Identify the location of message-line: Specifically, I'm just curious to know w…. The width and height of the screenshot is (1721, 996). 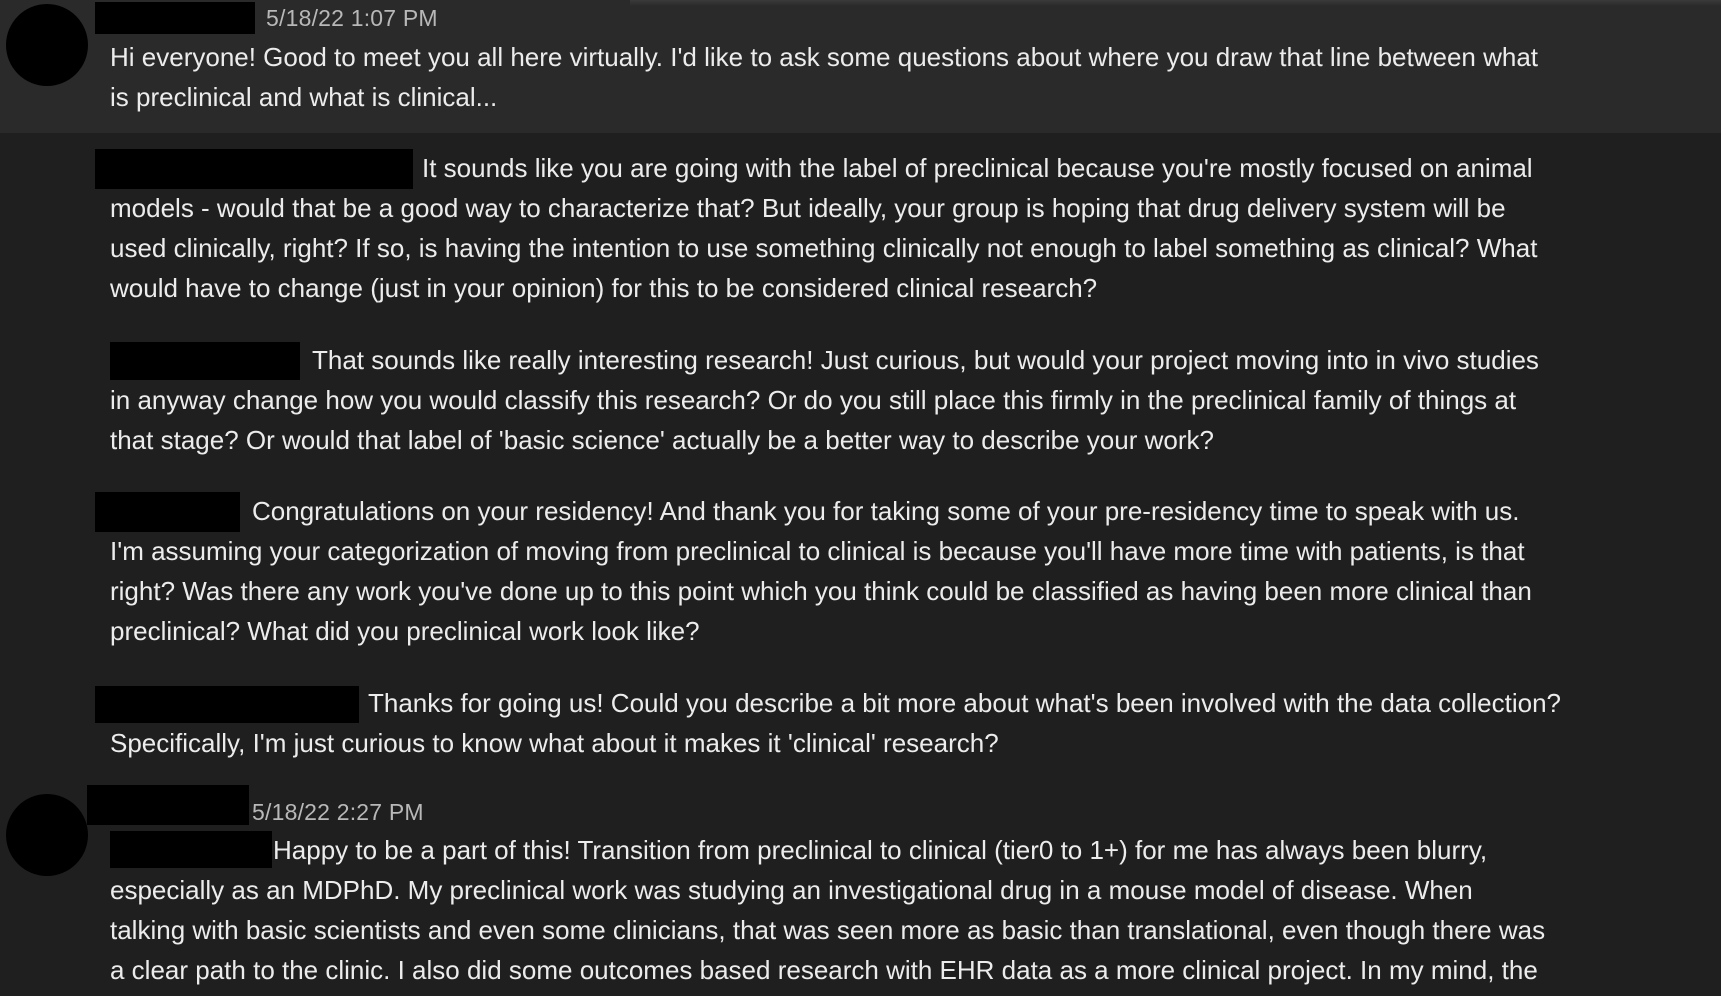
(554, 743).